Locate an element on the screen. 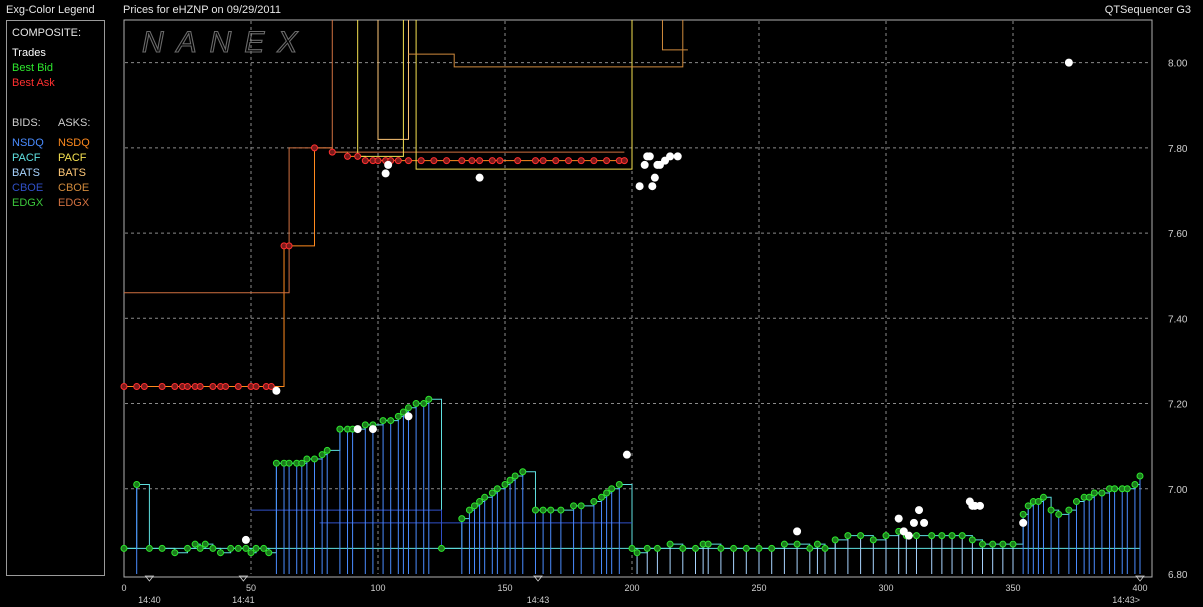  y-tick-label: 8.00 is located at coordinates (1178, 64).